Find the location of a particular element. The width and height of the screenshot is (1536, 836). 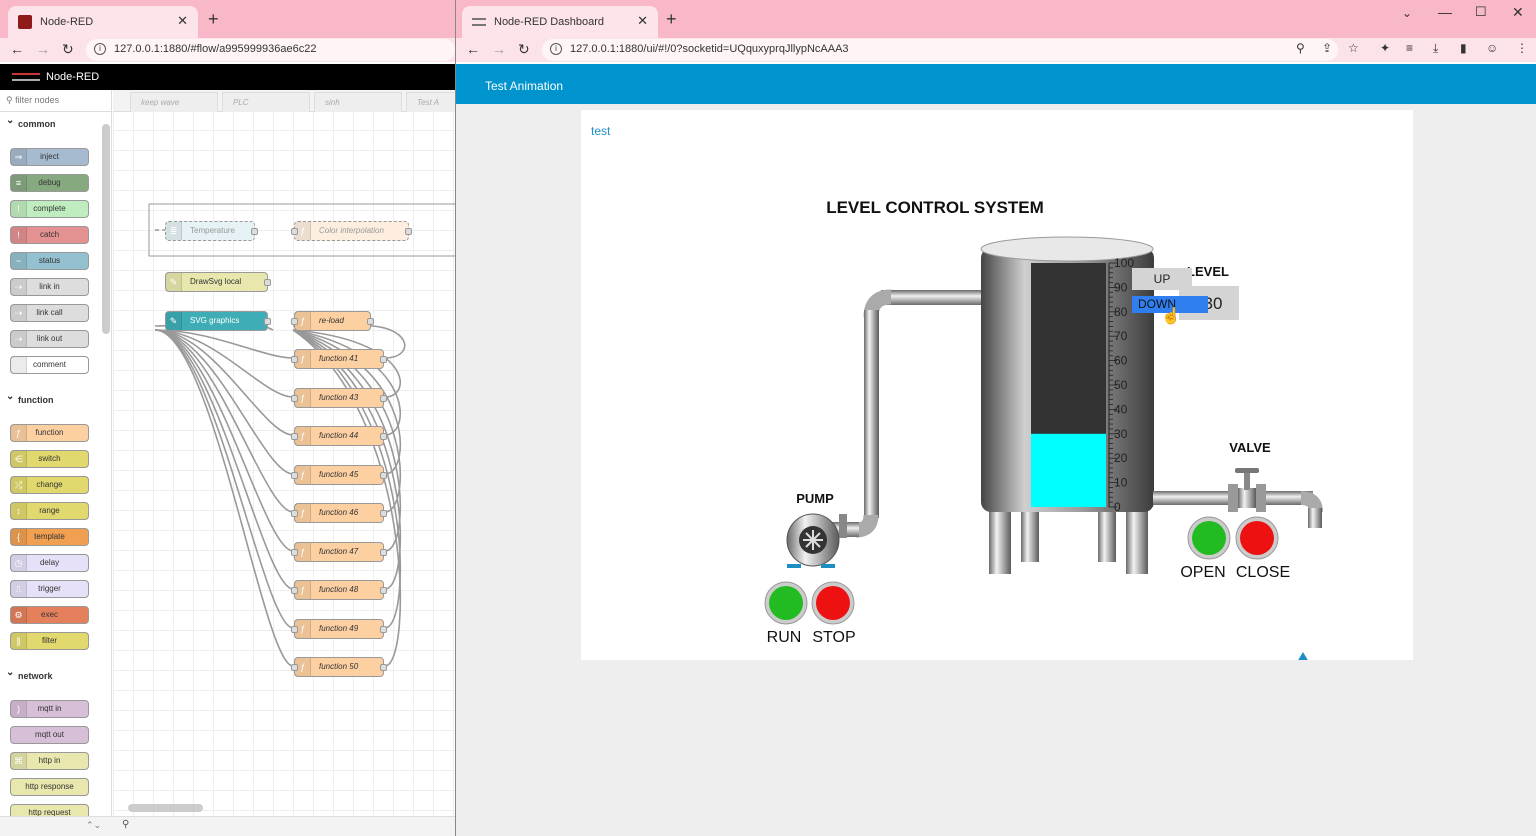

palette-inject: ⇒ inject is located at coordinates (49, 157).